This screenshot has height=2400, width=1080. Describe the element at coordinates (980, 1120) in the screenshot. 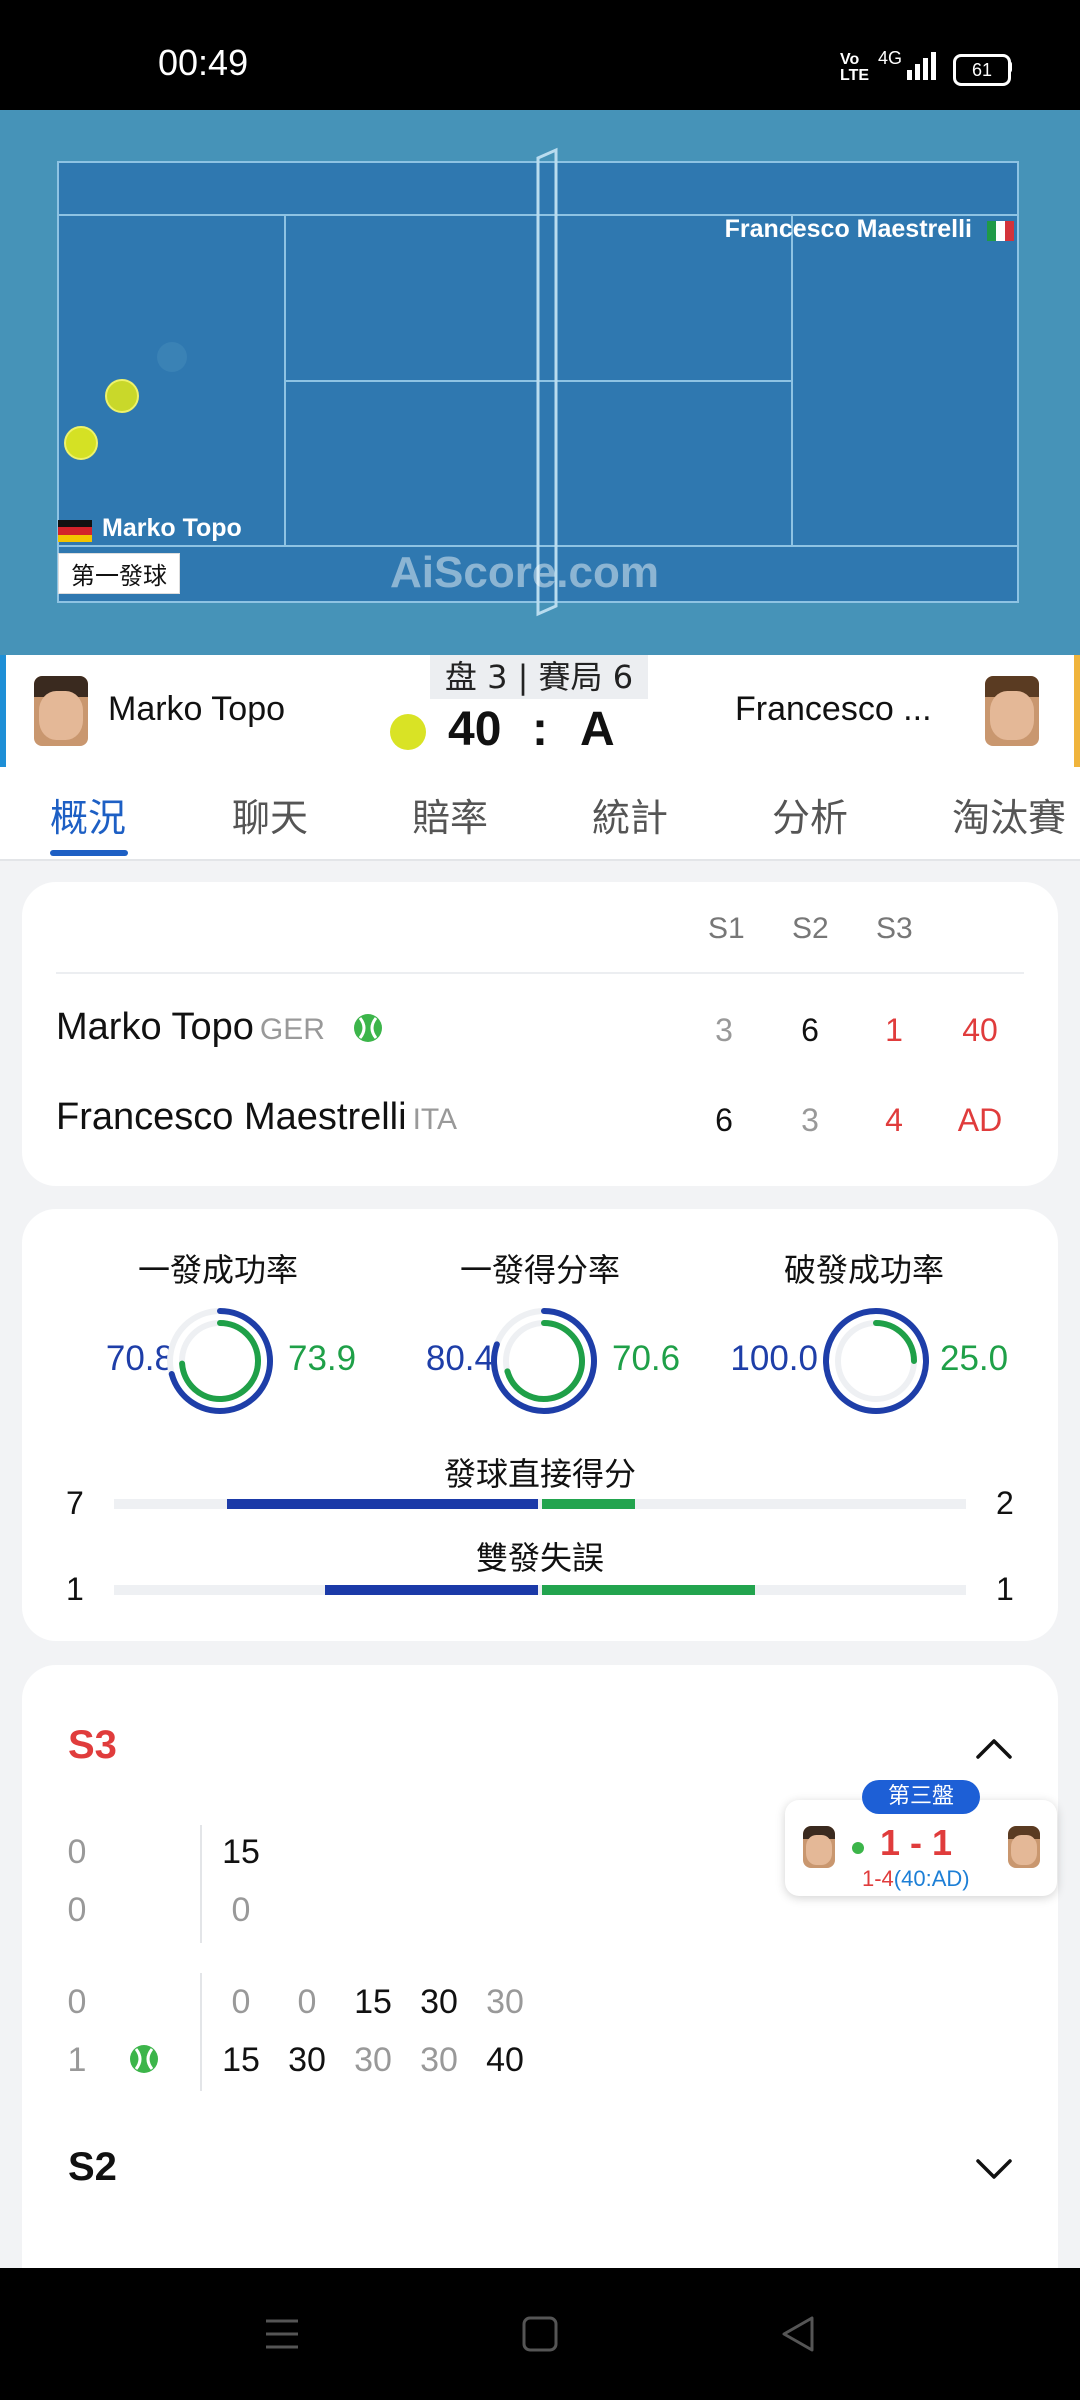

I see `p2-game: AD` at that location.